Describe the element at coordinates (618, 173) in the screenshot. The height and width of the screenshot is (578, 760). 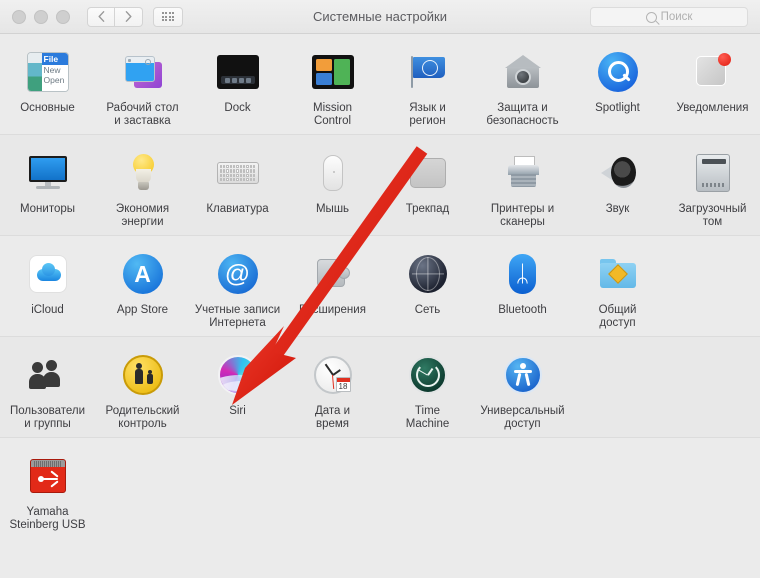
I see `sound-icon` at that location.